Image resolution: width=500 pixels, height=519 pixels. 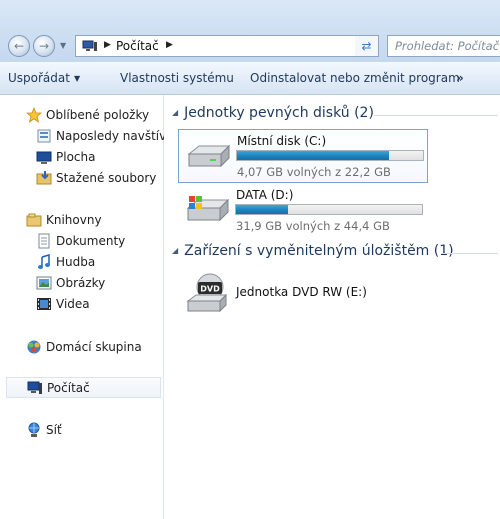 I want to click on recent-pages-dropdown: ▼, so click(x=65, y=46).